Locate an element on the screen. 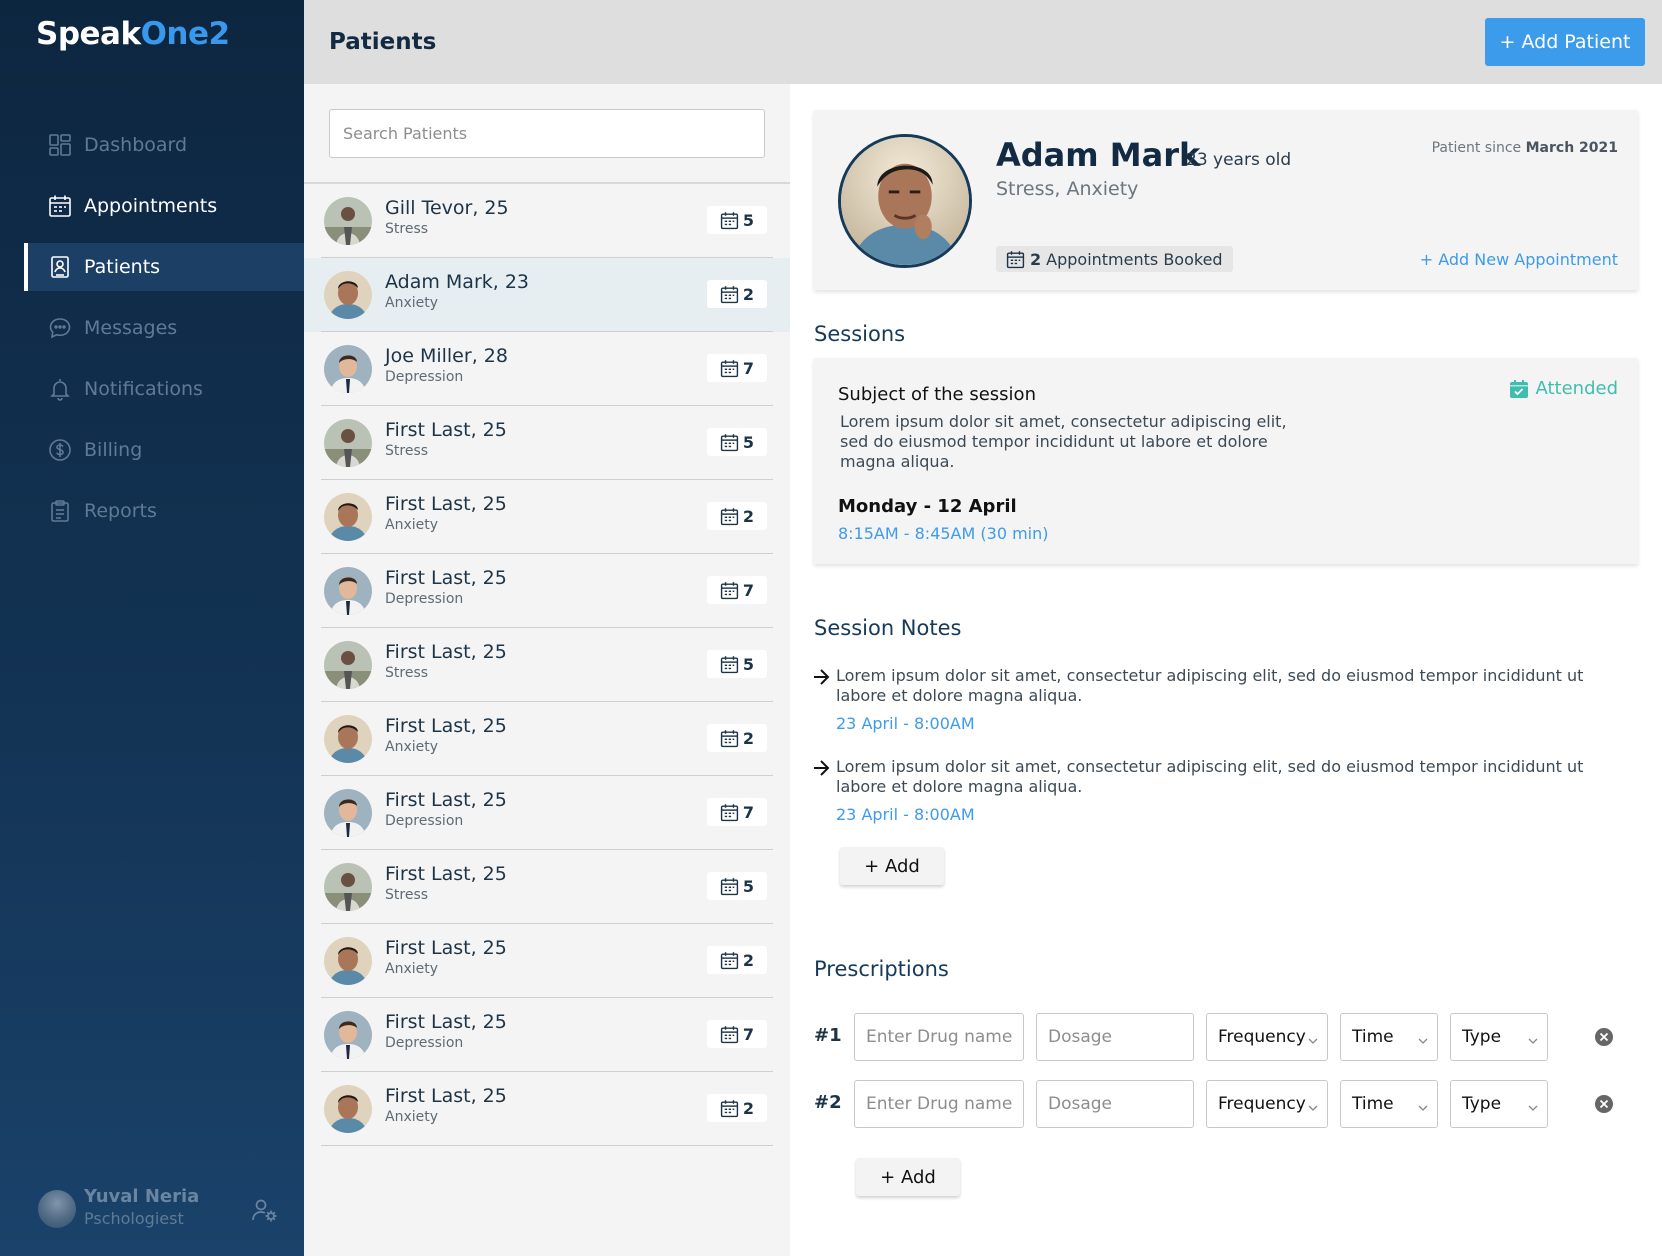 This screenshot has height=1256, width=1662. add-patient-button: + Add Patient is located at coordinates (1565, 42).